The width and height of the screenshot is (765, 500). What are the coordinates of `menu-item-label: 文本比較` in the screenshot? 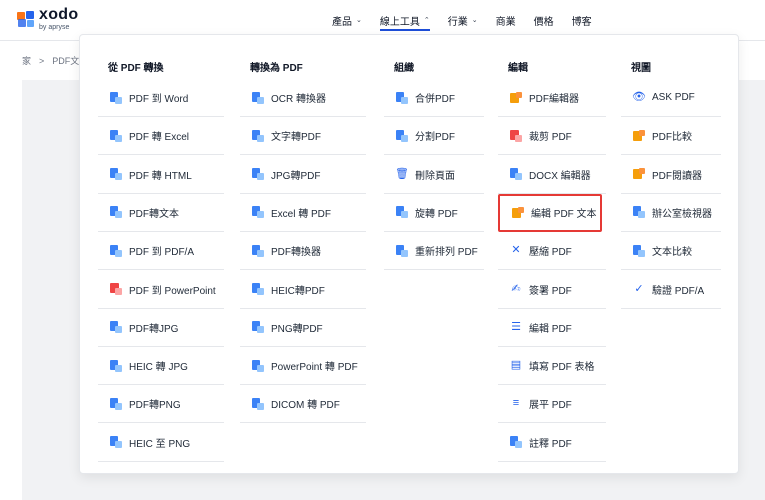 It's located at (672, 253).